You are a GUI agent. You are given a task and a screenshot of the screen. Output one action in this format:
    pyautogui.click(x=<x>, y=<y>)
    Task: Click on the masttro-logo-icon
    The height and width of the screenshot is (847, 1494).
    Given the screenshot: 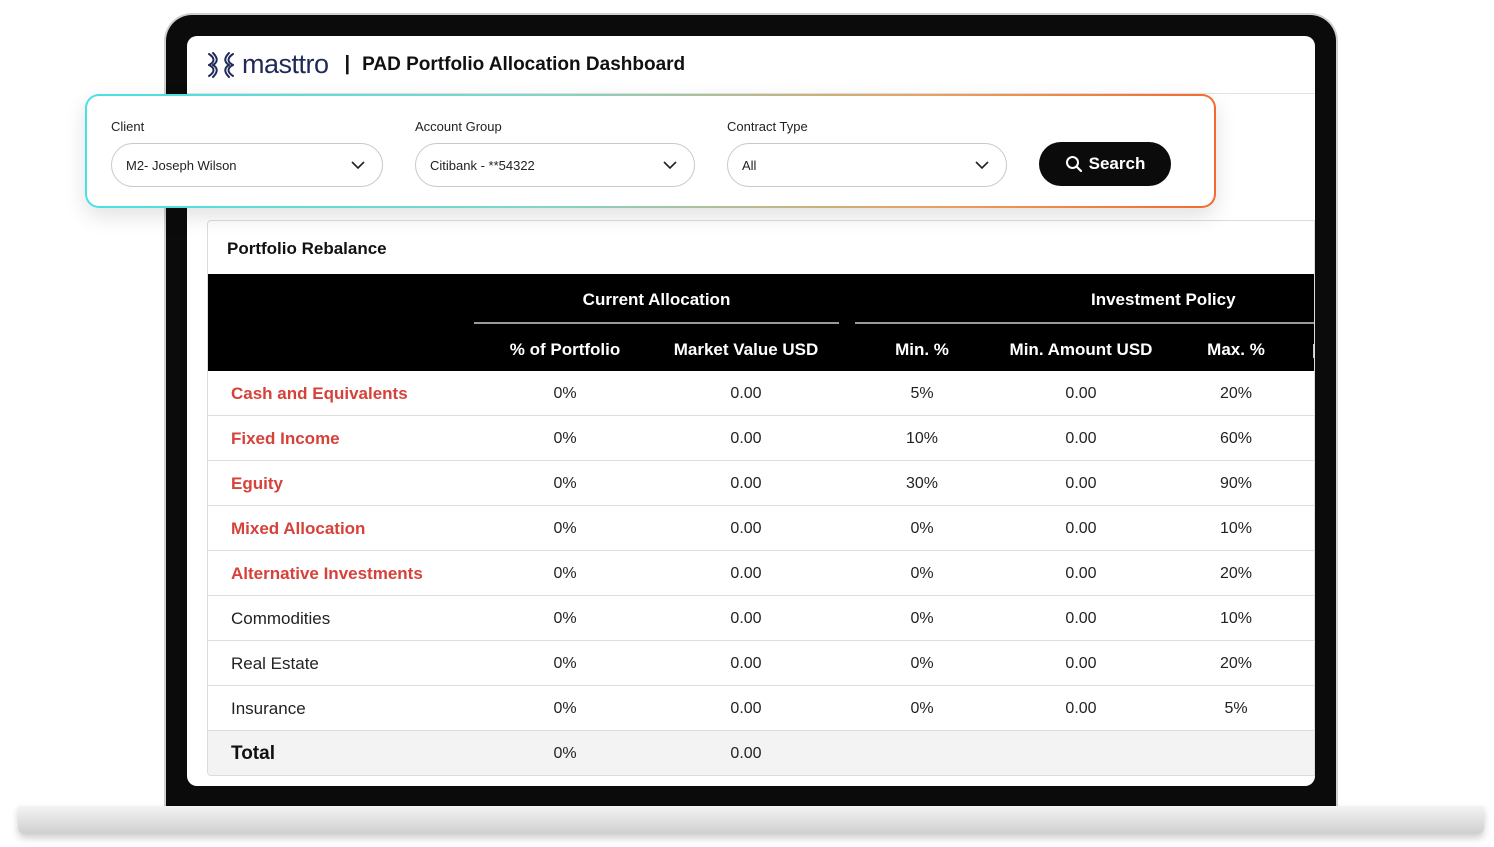 What is the action you would take?
    pyautogui.click(x=221, y=64)
    